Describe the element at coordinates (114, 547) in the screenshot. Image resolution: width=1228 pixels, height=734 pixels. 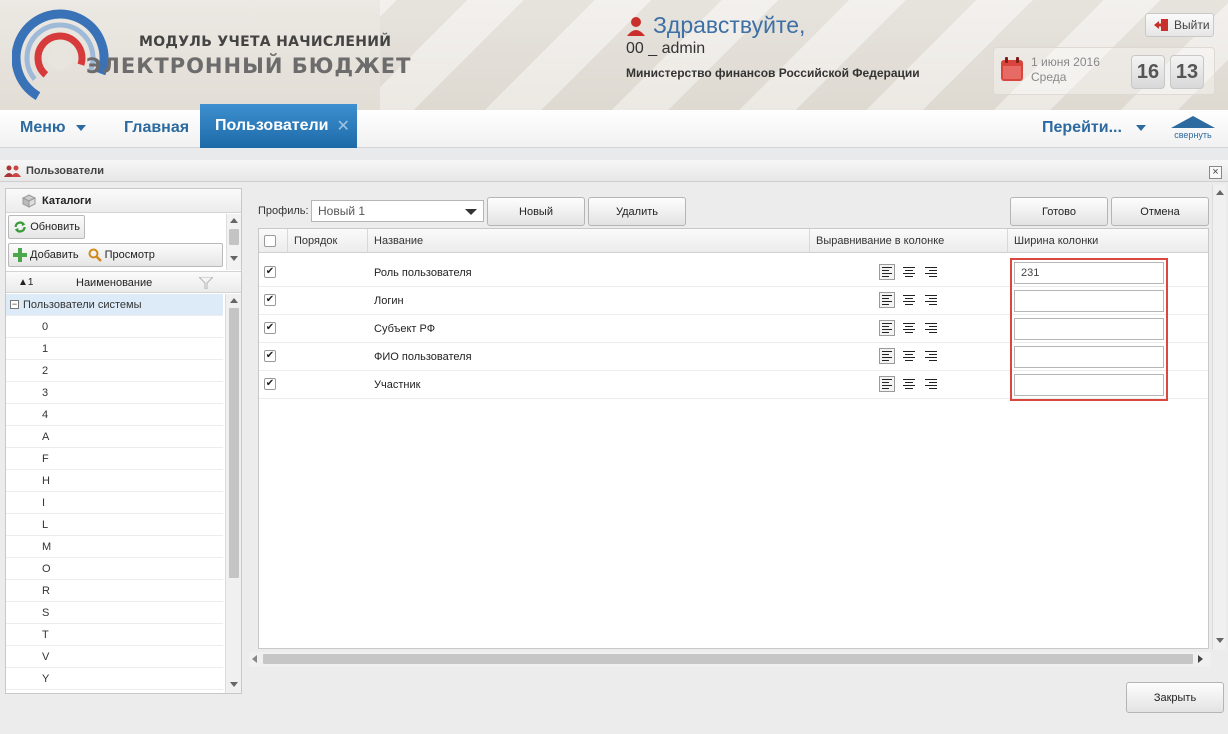
I see `list-item: M` at that location.